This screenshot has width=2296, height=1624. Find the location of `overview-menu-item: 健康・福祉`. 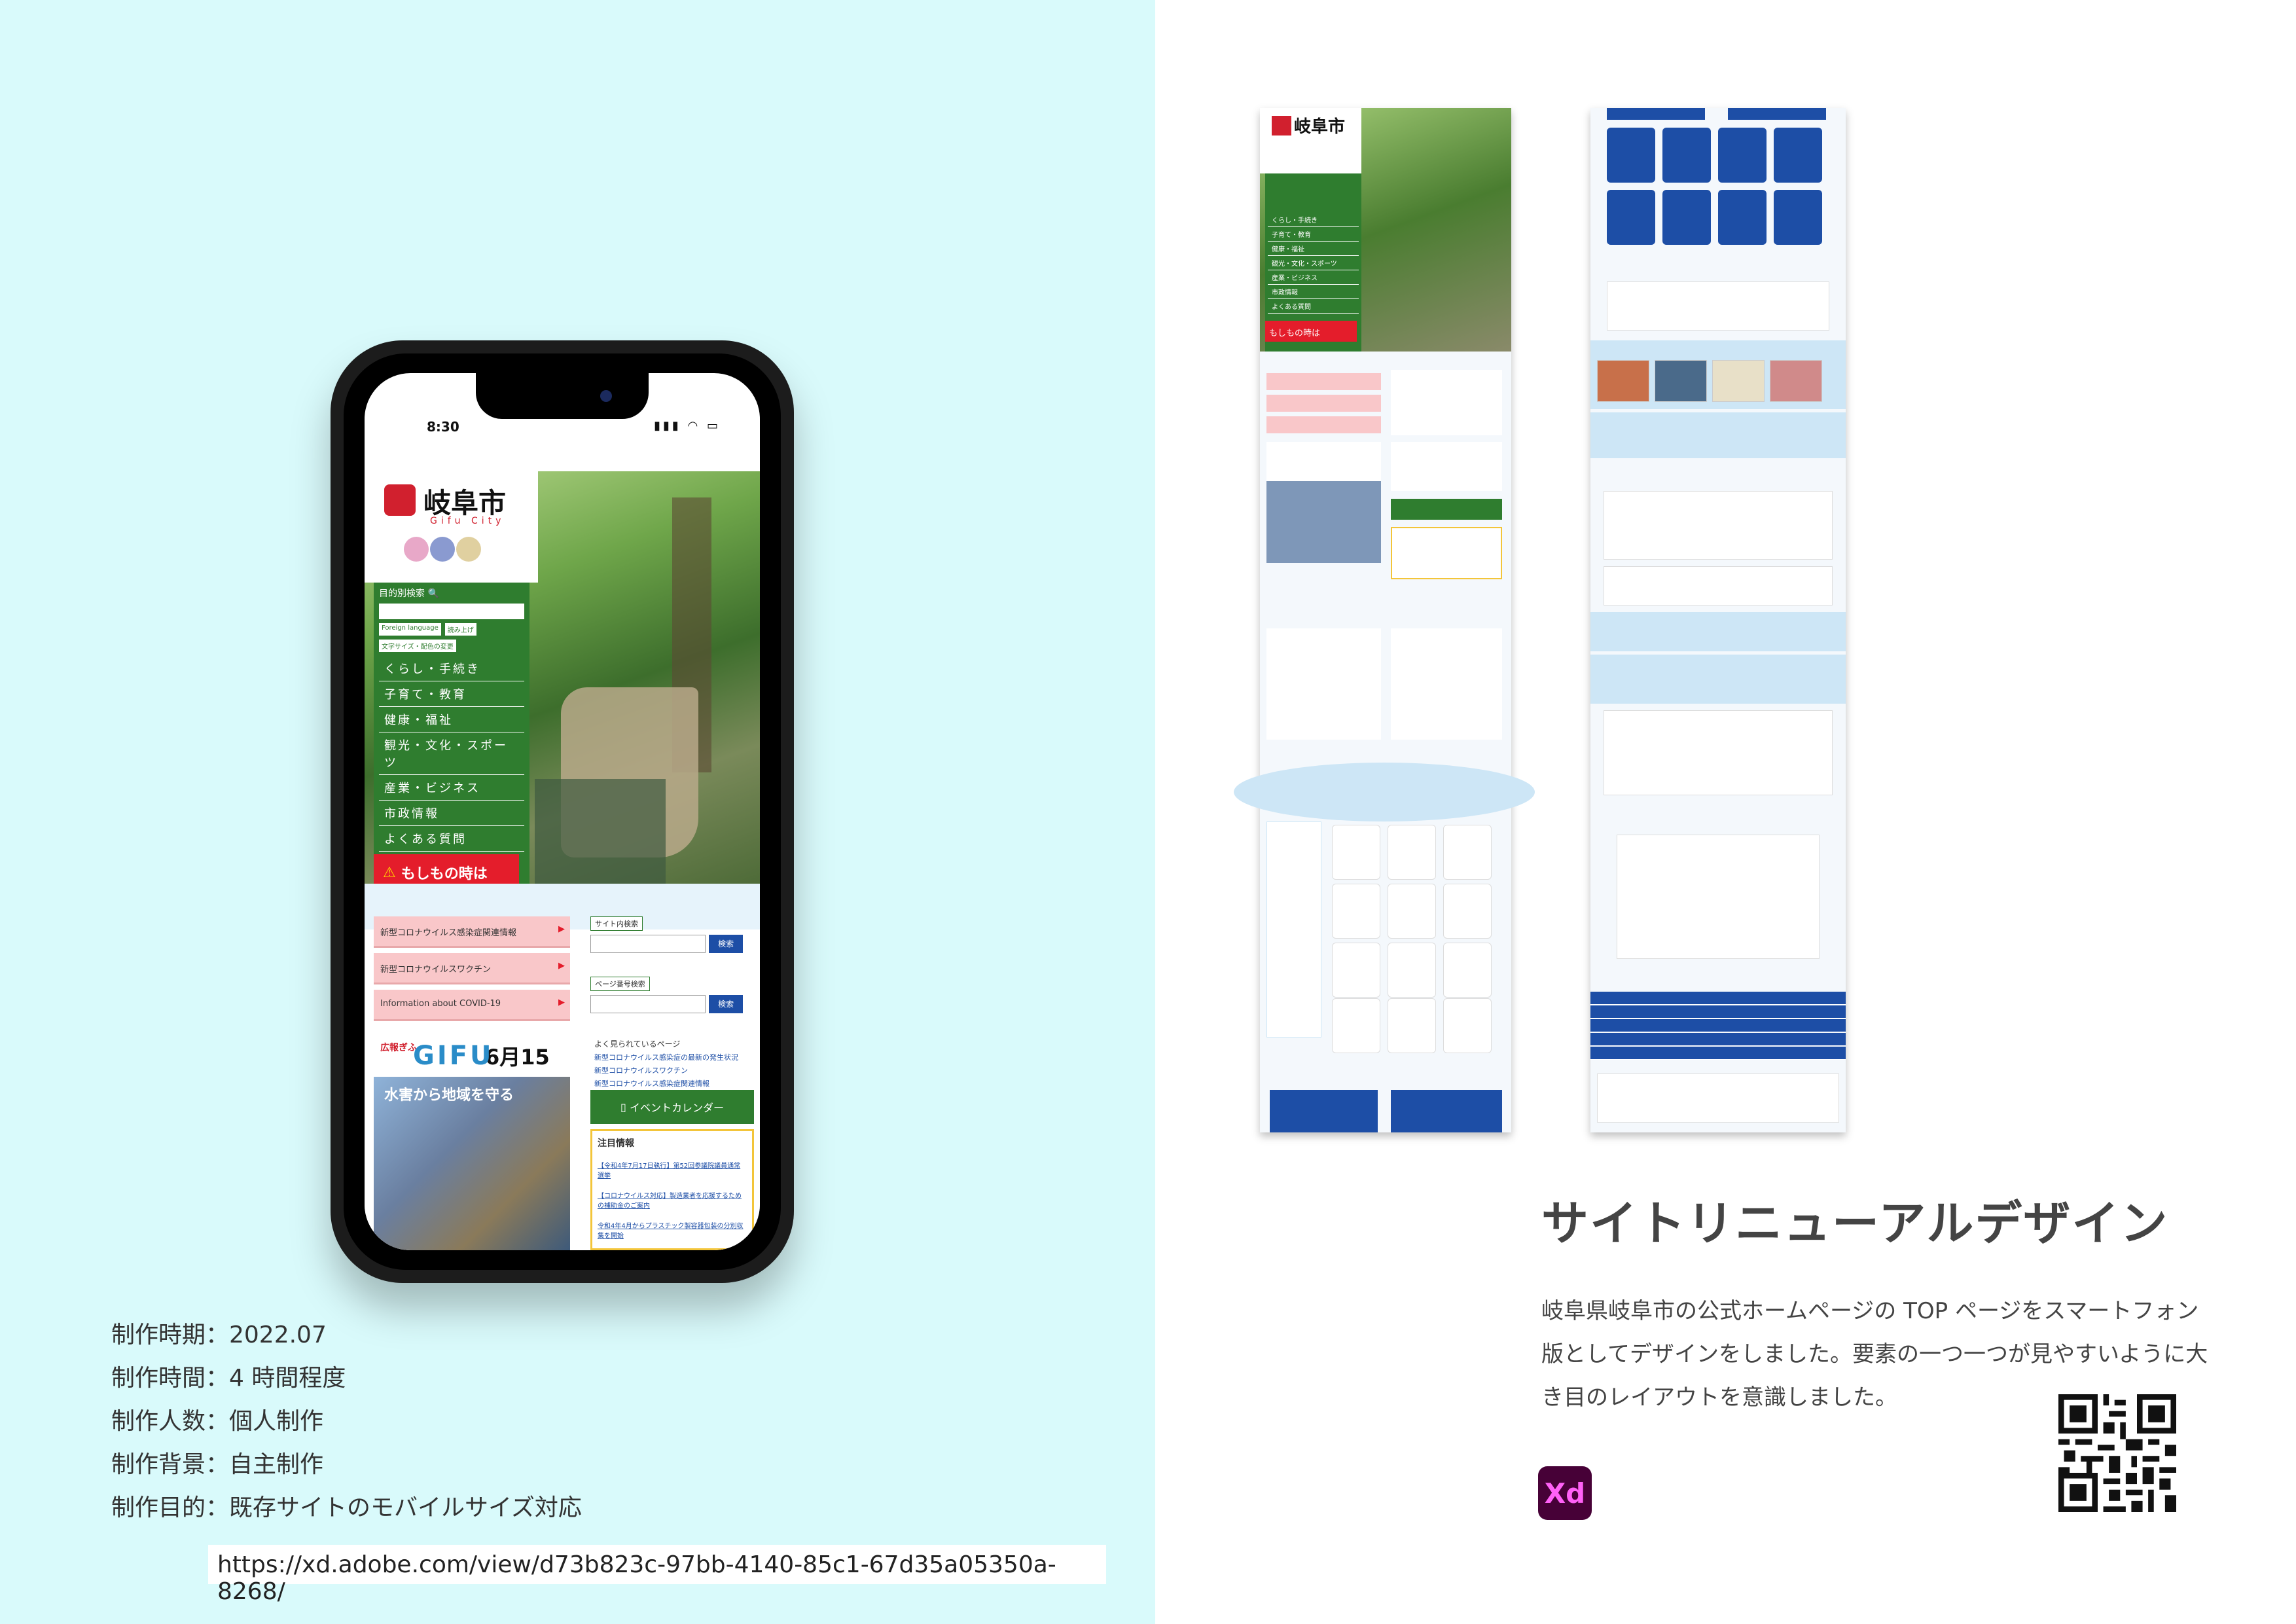

overview-menu-item: 健康・福祉 is located at coordinates (1313, 249).